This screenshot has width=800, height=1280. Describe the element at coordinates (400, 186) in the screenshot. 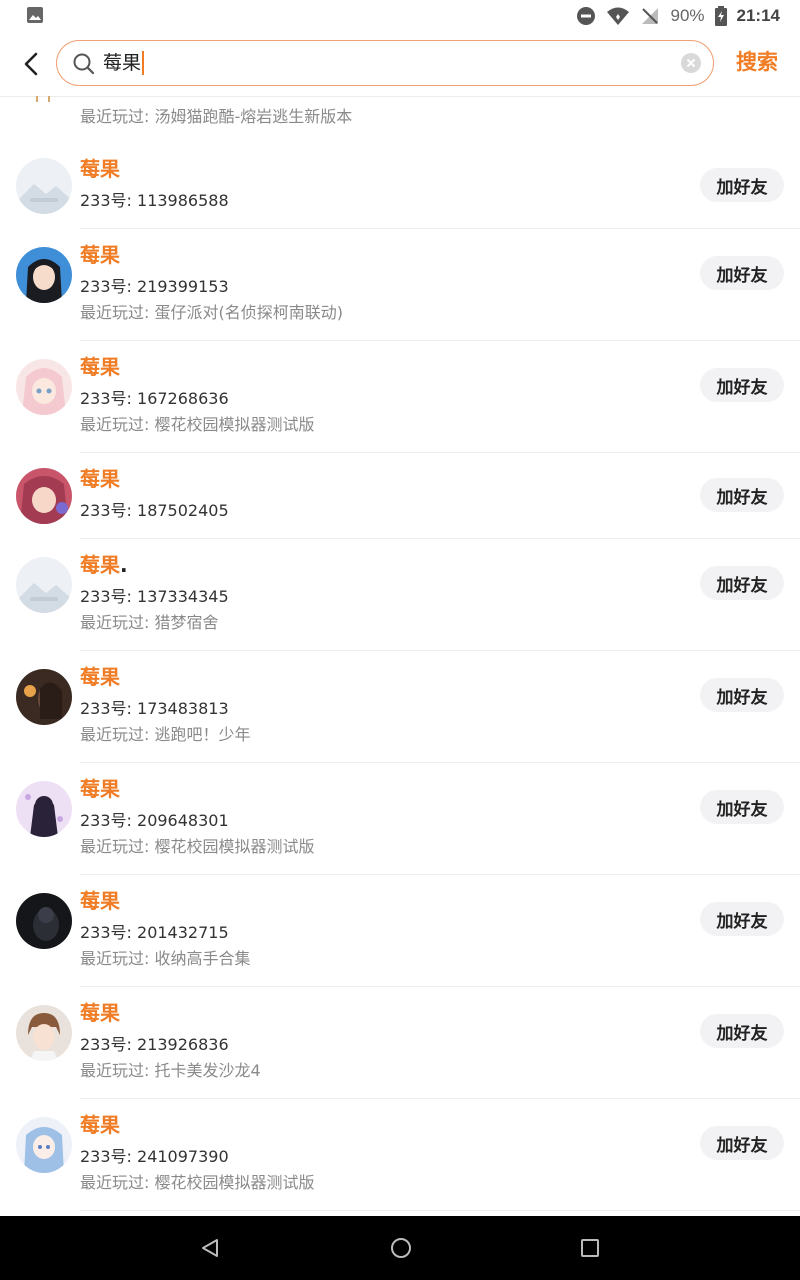

I see `list-item: 莓果 233号: 113986588 加好友` at that location.